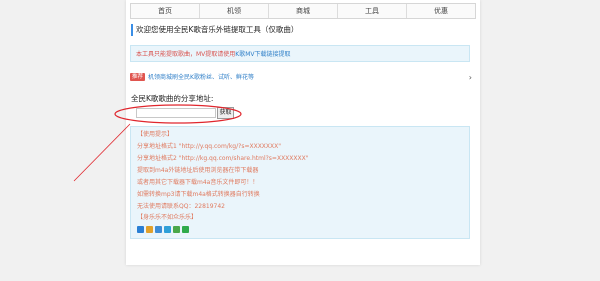 The width and height of the screenshot is (600, 281). What do you see at coordinates (155, 134) in the screenshot?
I see `tips-heading: 【使用提示】` at bounding box center [155, 134].